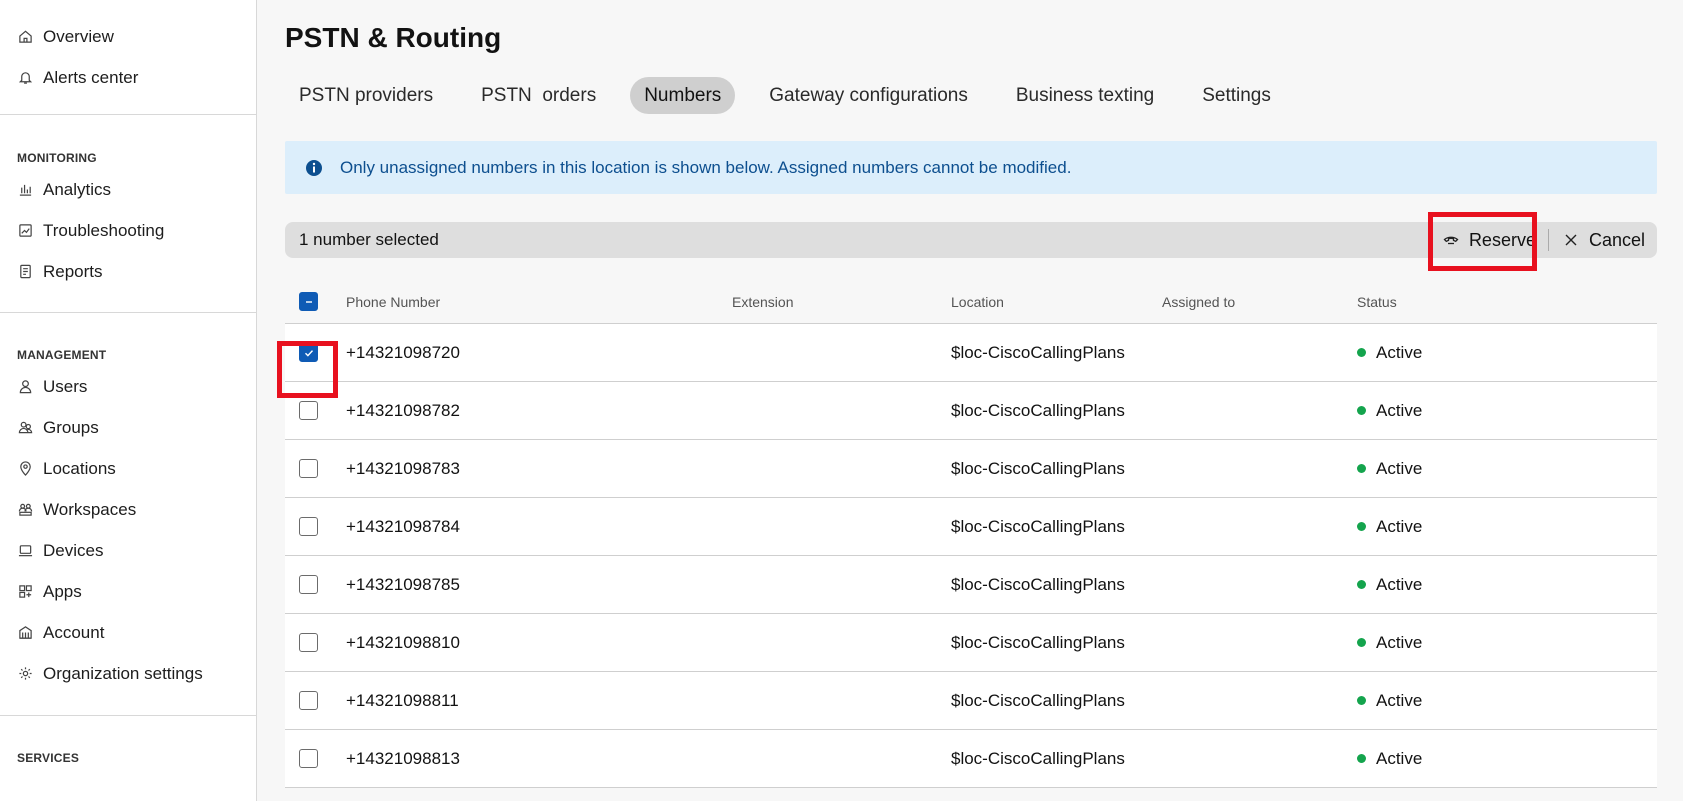  What do you see at coordinates (128, 36) in the screenshot?
I see `sidebar-item-overview: Overview` at bounding box center [128, 36].